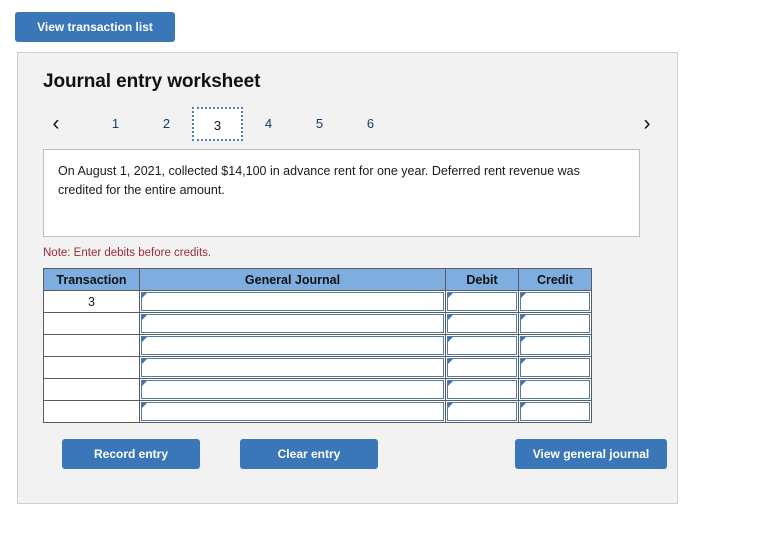  Describe the element at coordinates (95, 27) in the screenshot. I see `view-transaction-list-button: View transaction list` at that location.